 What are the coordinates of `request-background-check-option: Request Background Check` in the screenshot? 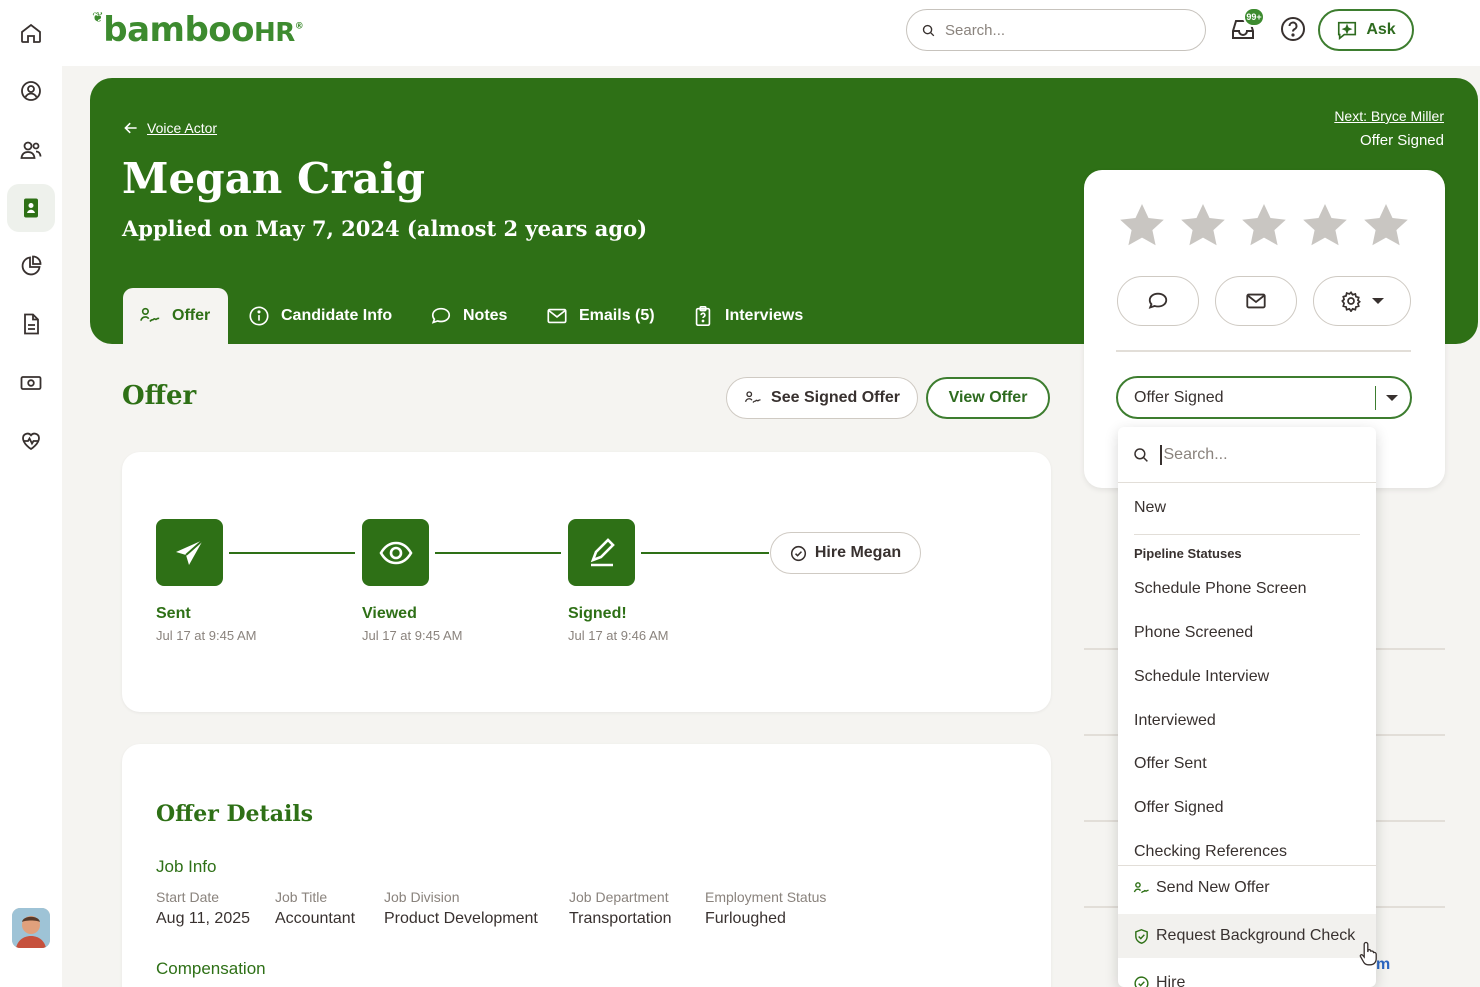 It's located at (1247, 936).